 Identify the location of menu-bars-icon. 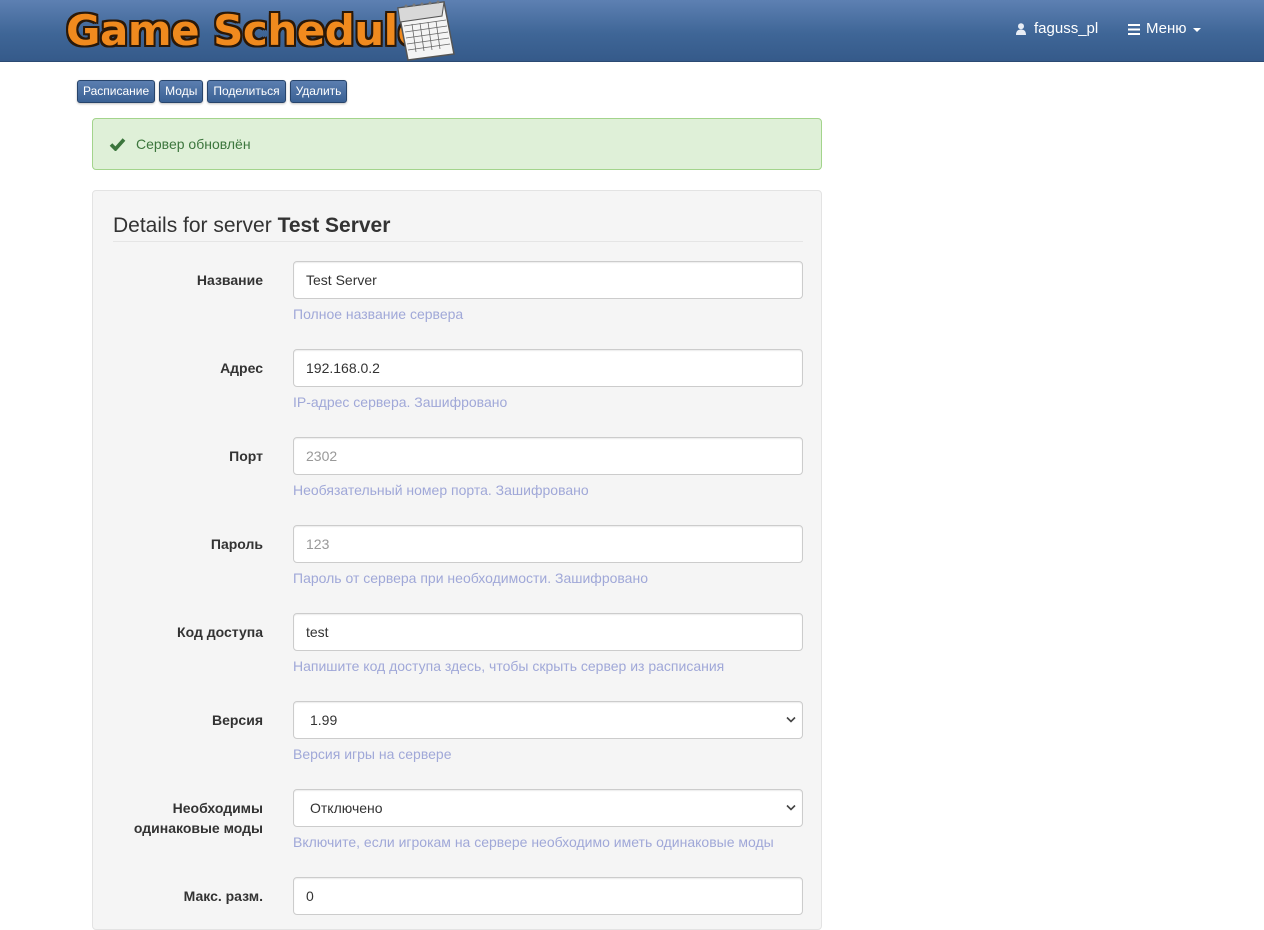
(1134, 29).